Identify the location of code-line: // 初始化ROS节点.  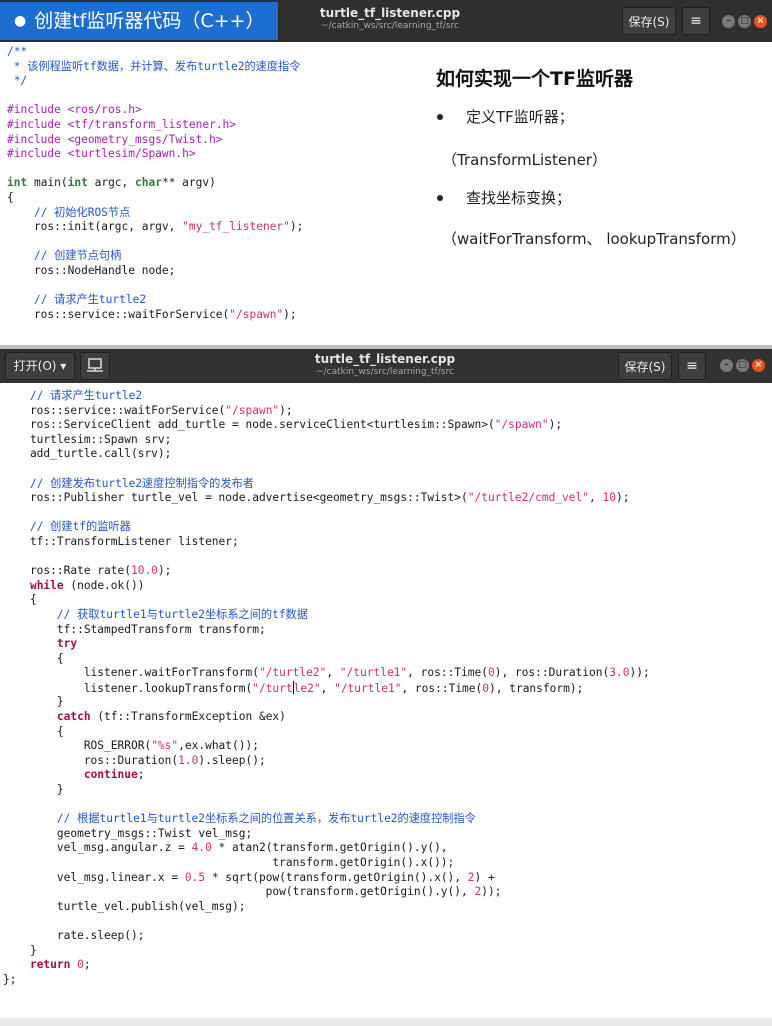
(155, 213).